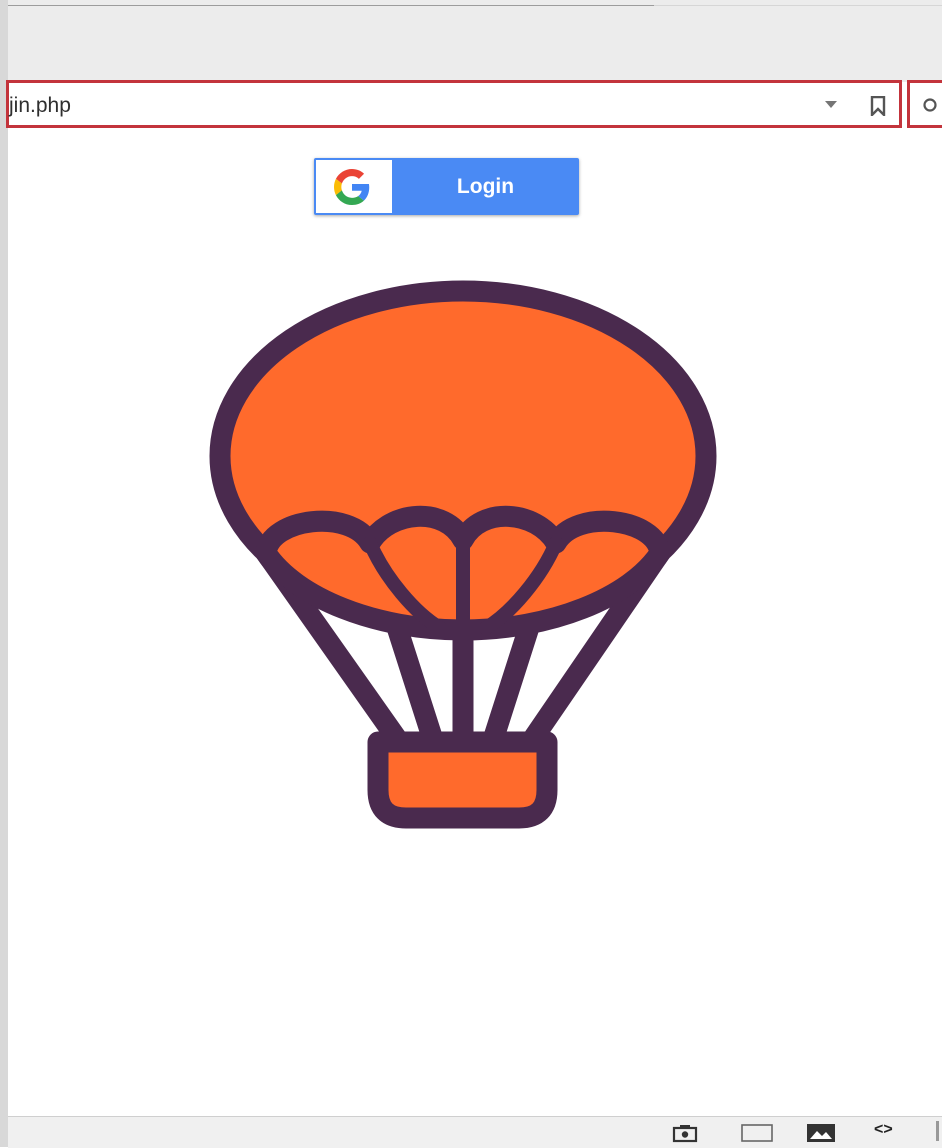 The image size is (942, 1148). What do you see at coordinates (475, 1132) in the screenshot?
I see `status-bar: <>` at bounding box center [475, 1132].